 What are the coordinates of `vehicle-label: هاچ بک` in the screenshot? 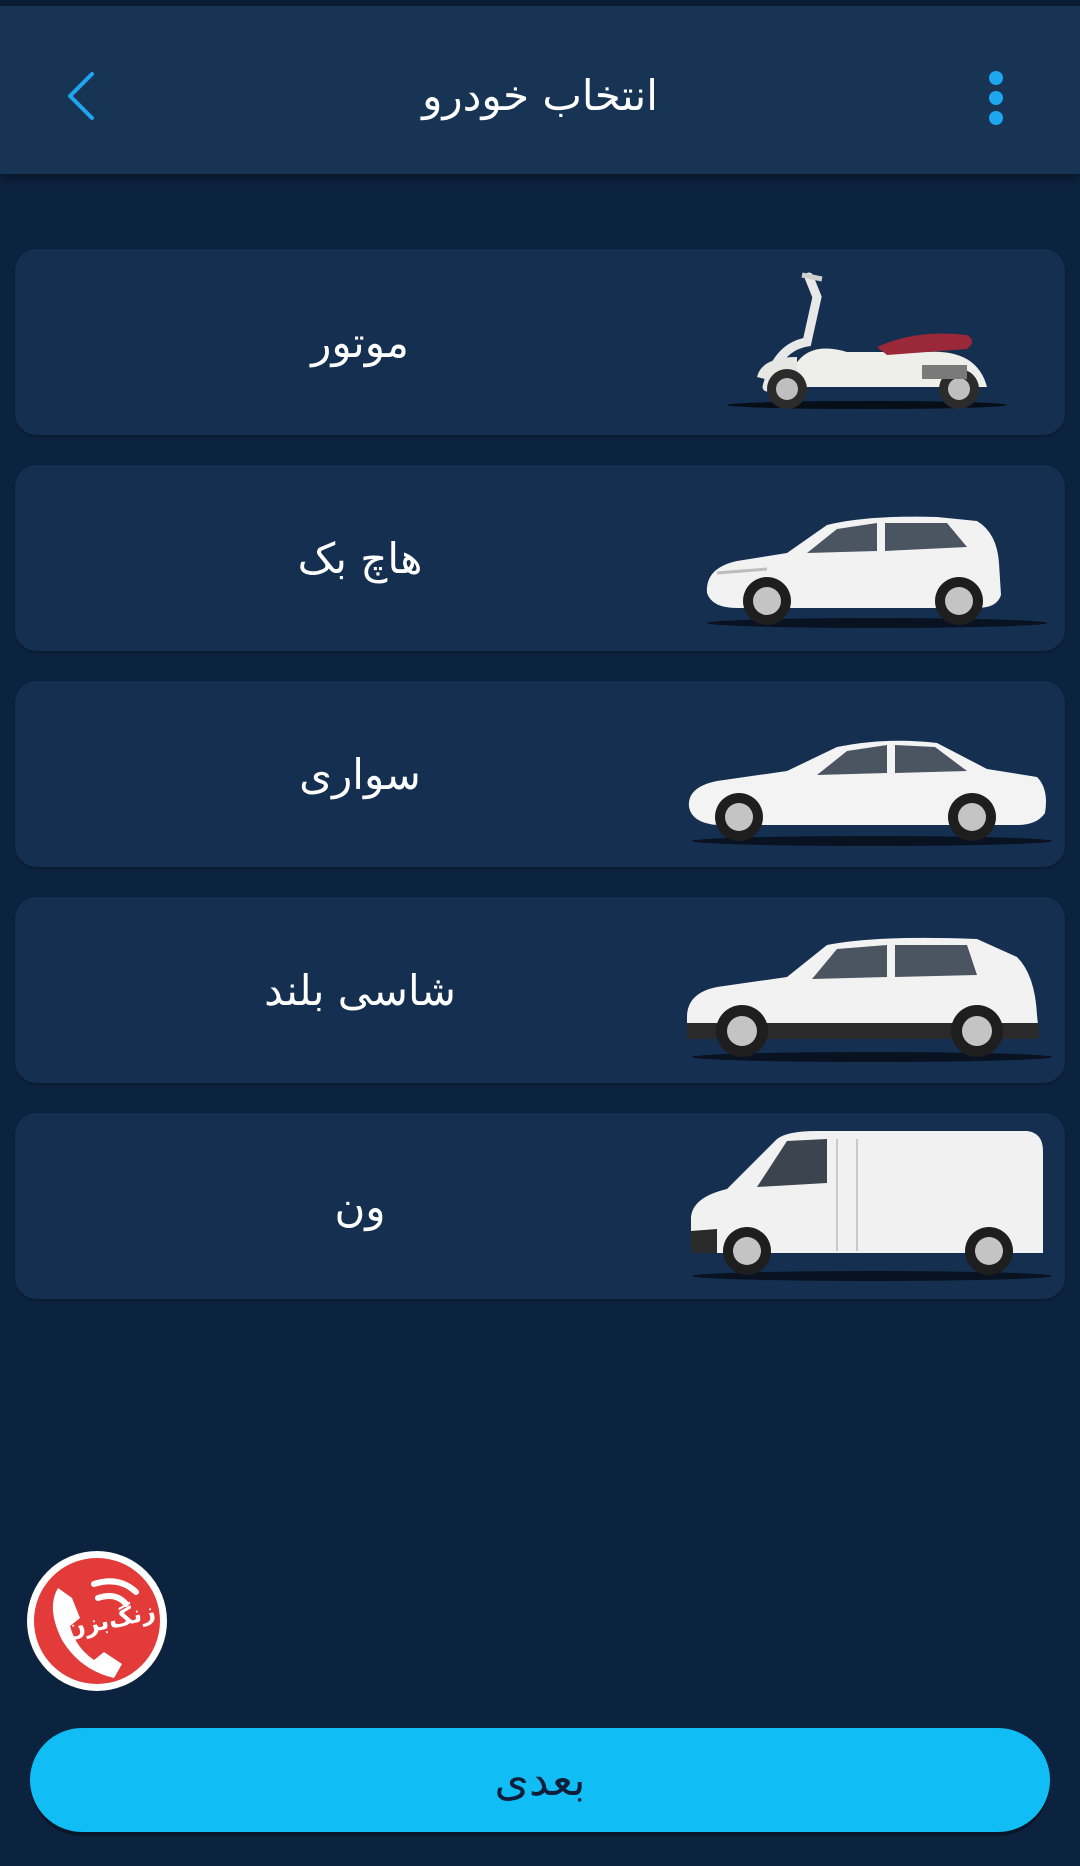 It's located at (360, 558).